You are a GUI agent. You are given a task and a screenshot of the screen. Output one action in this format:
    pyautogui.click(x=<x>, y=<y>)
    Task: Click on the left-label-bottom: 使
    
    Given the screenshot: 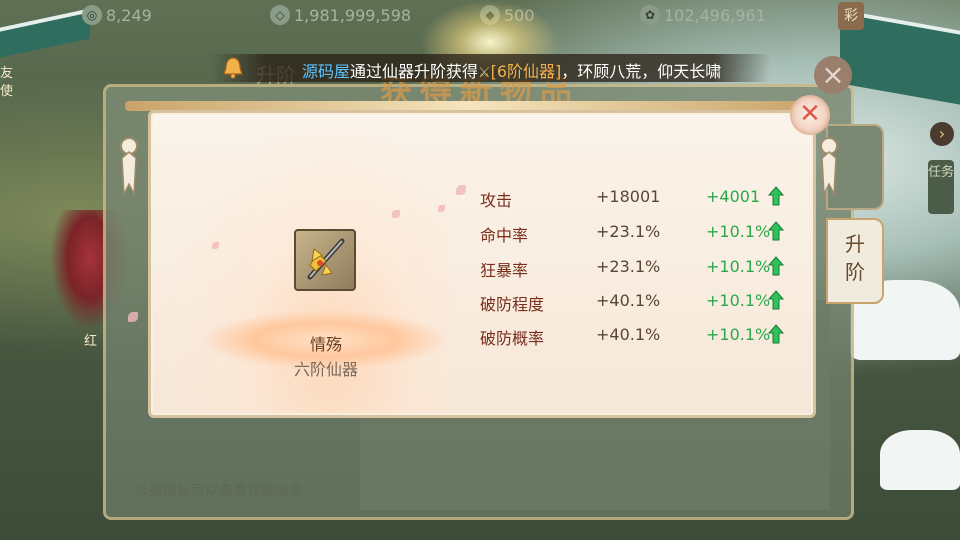 What is the action you would take?
    pyautogui.click(x=7, y=91)
    